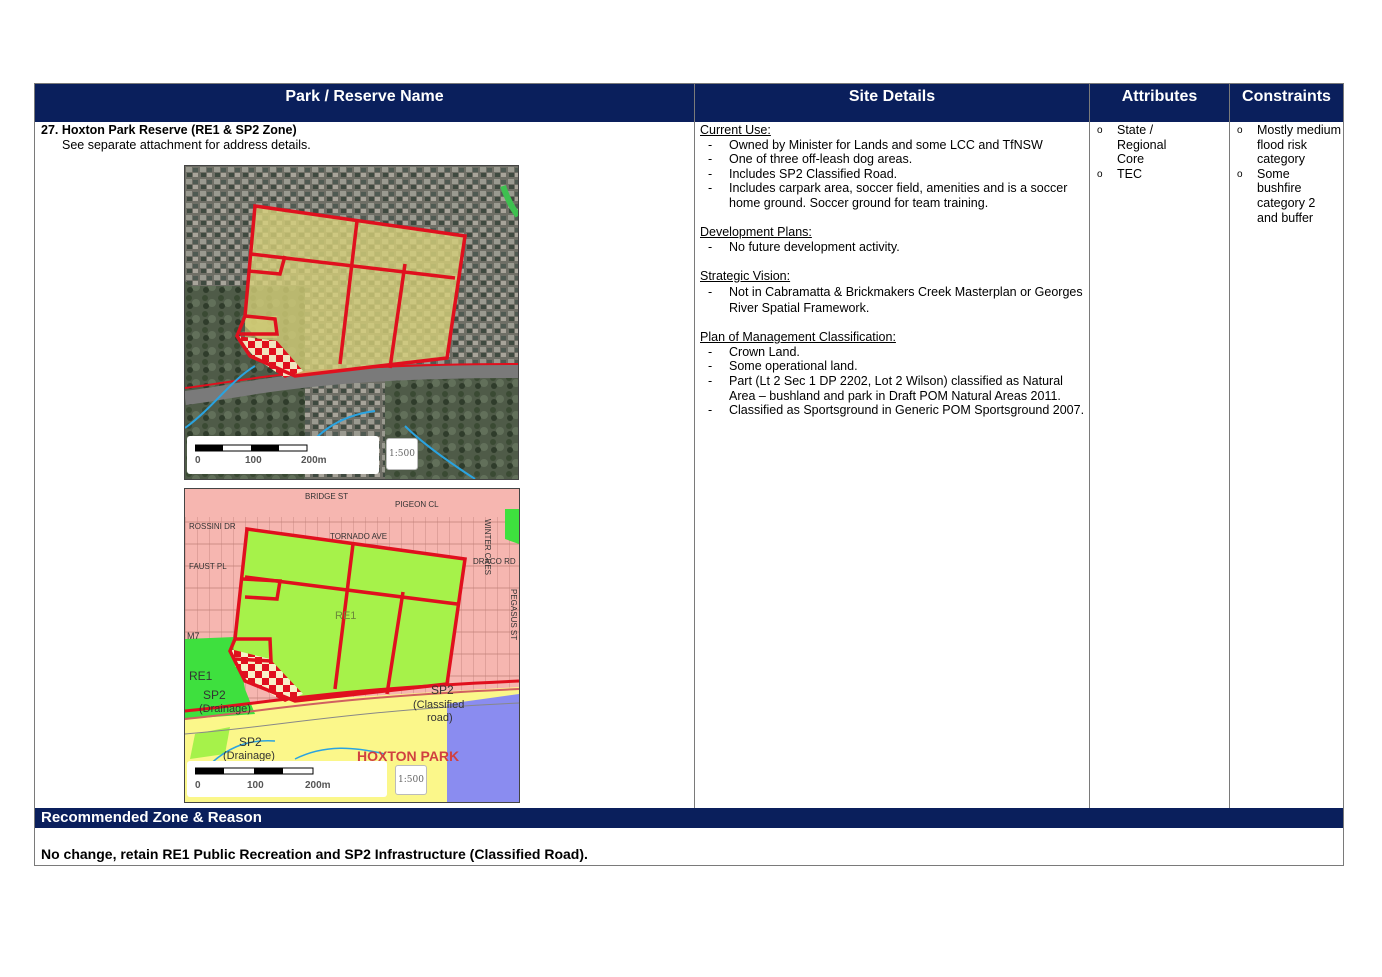  I want to click on current-use-title: Current Use:, so click(735, 130).